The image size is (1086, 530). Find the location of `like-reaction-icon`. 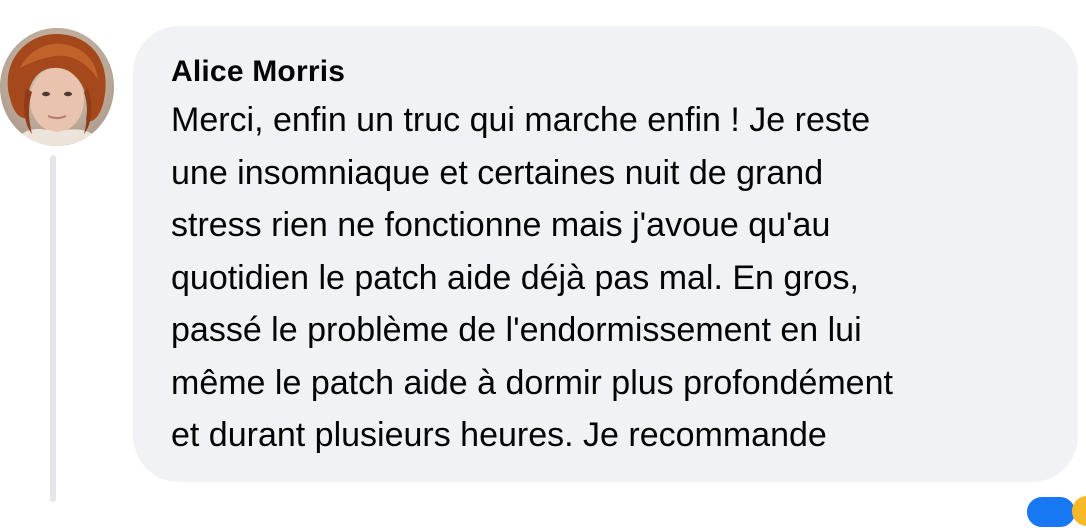

like-reaction-icon is located at coordinates (1051, 512).